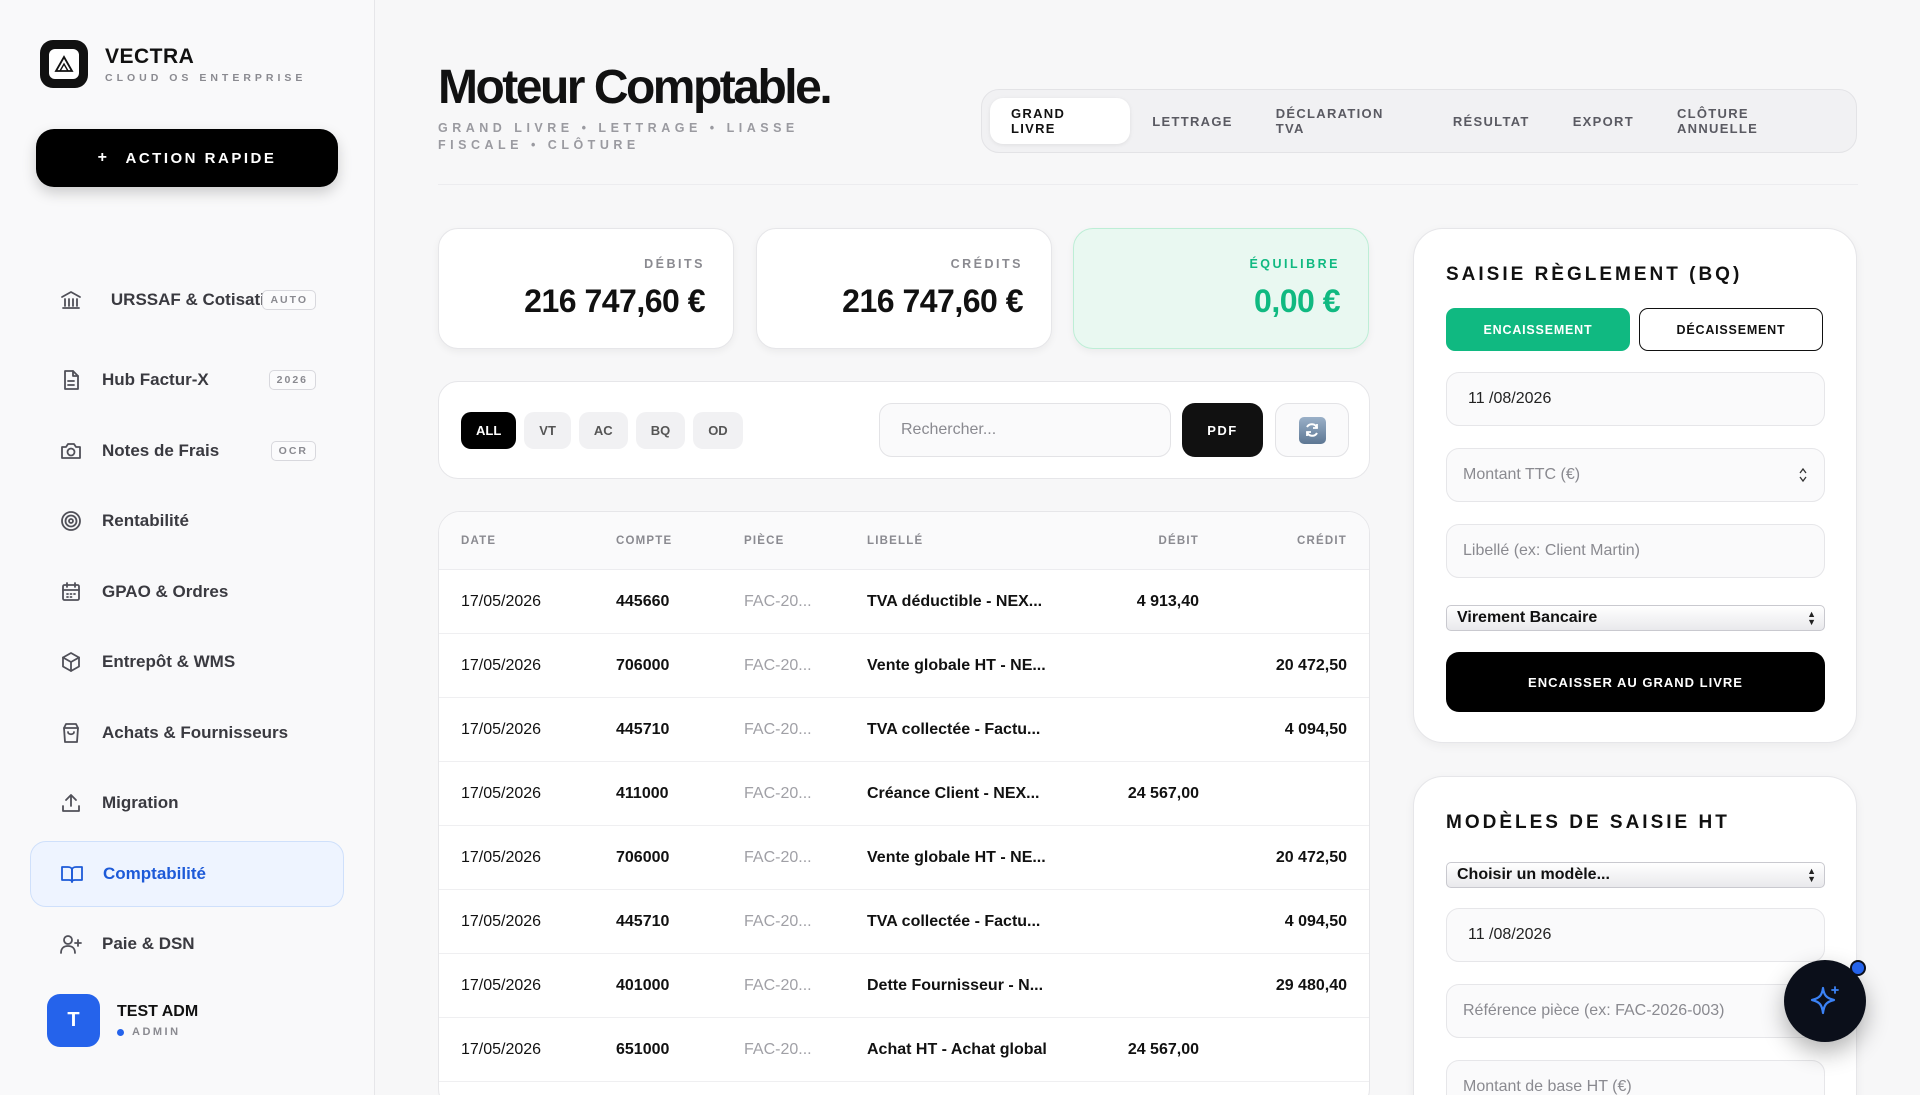  I want to click on journal-filter-bar: ALL VT AC BQ OD PDF, so click(904, 430).